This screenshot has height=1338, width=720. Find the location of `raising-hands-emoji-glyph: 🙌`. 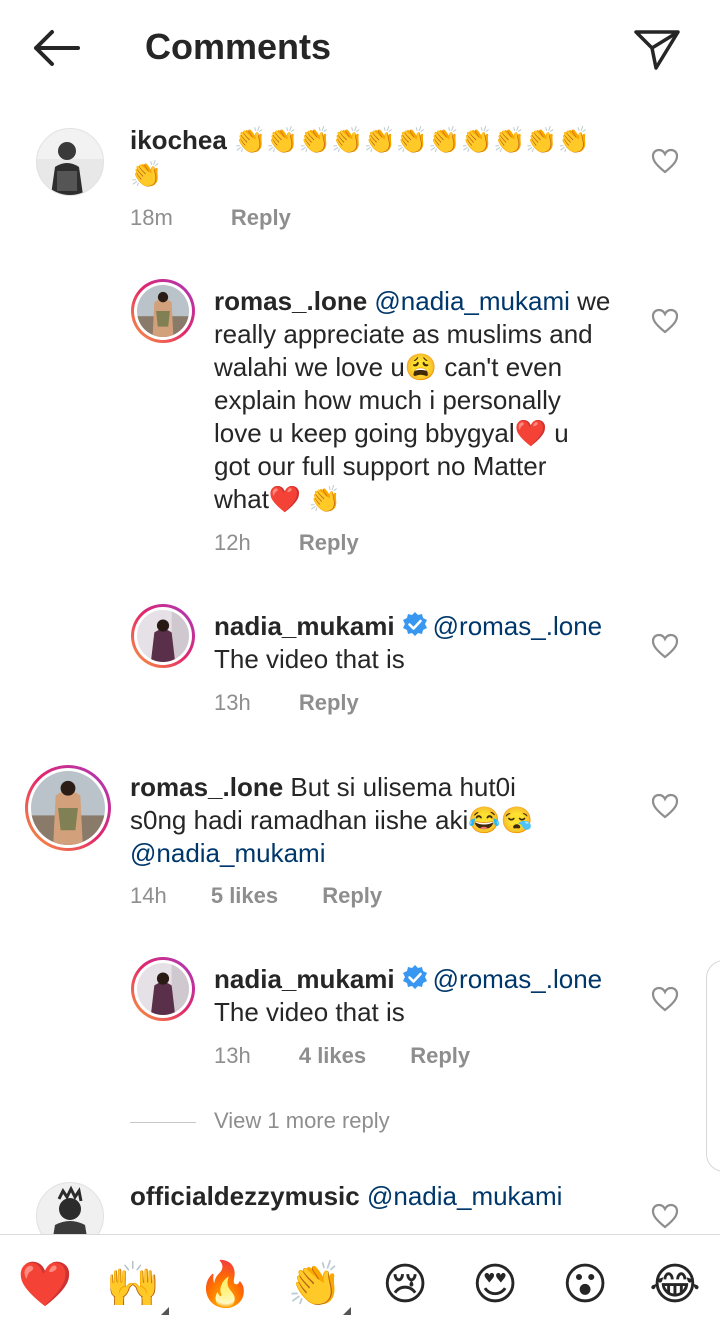

raising-hands-emoji-glyph: 🙌 is located at coordinates (133, 1284).